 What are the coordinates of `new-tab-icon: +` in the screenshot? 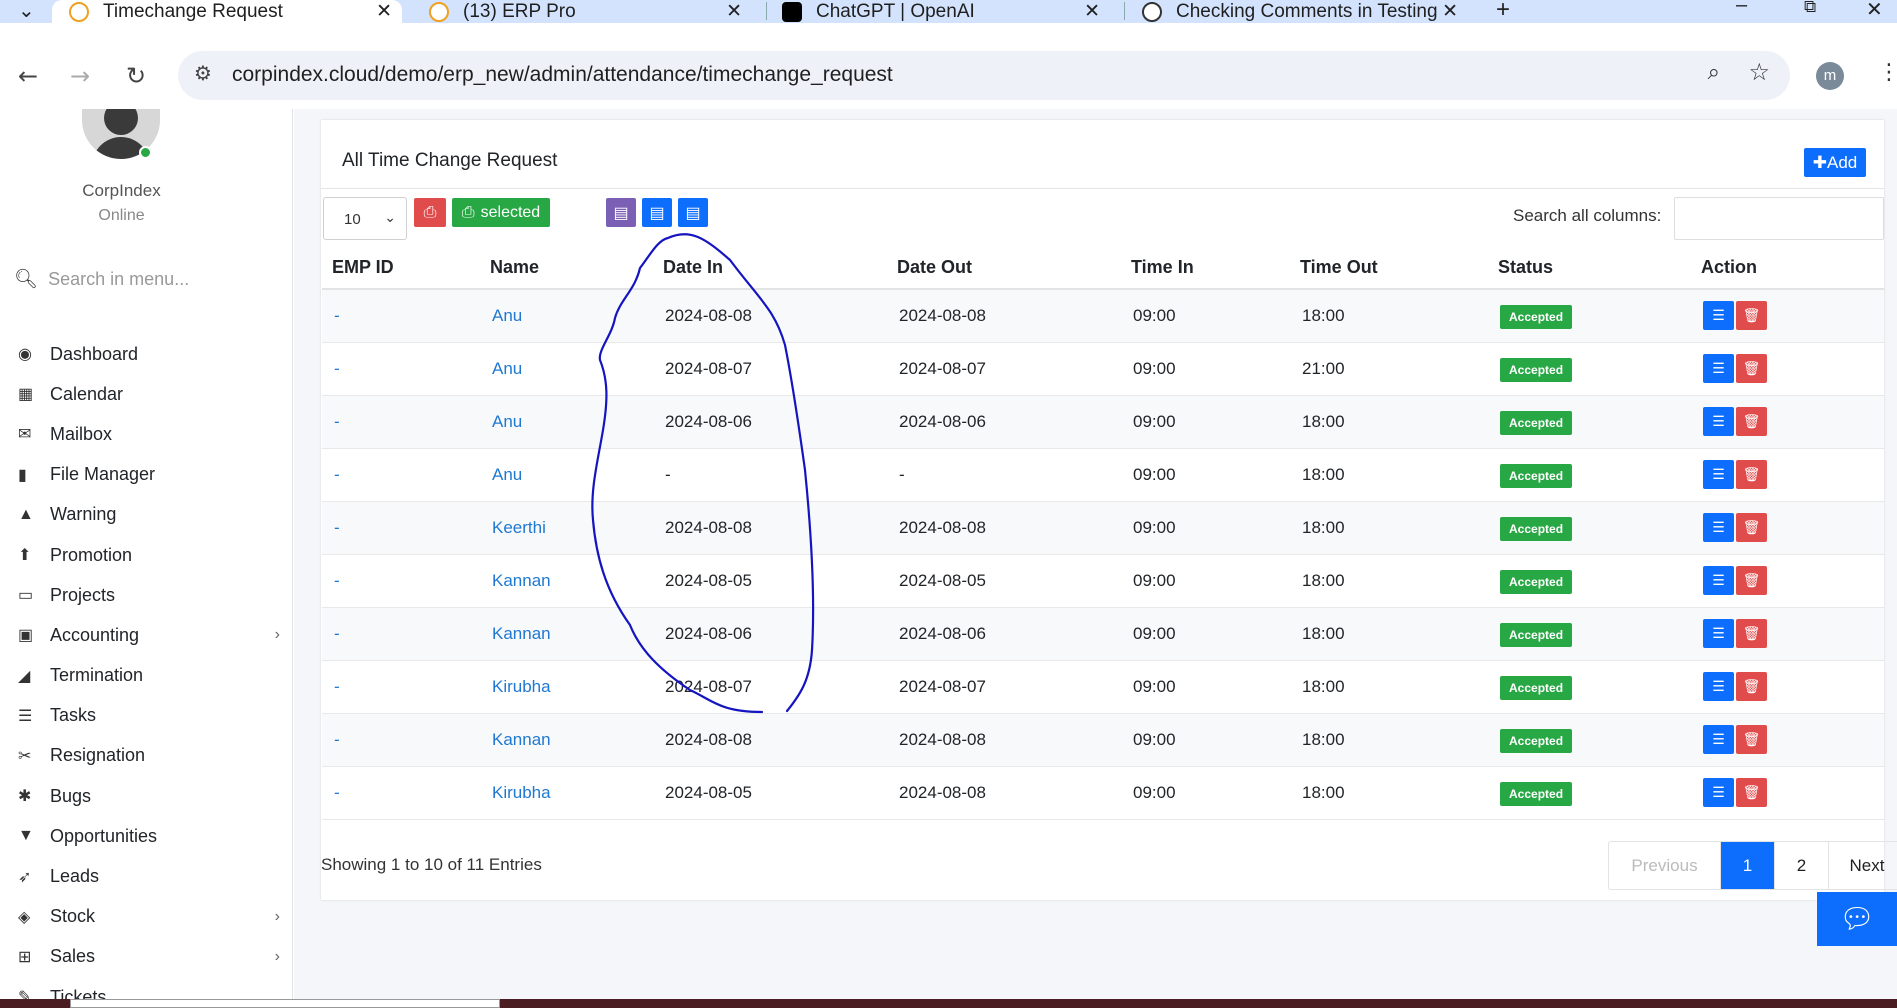 It's located at (1503, 12).